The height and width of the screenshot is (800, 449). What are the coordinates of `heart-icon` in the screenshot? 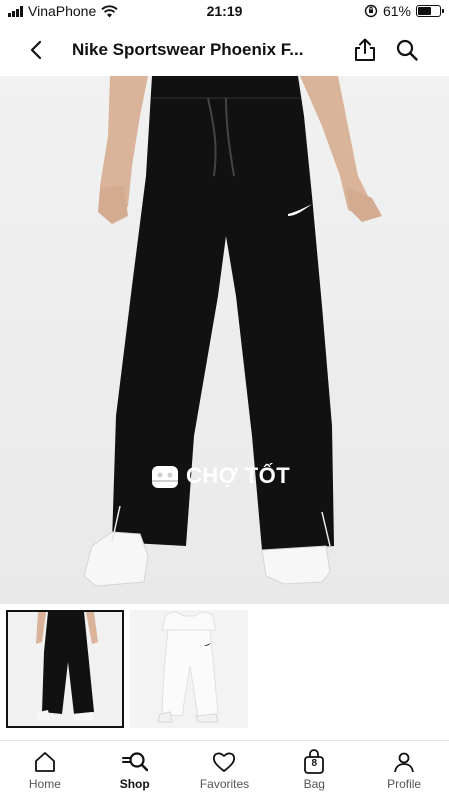 It's located at (224, 762).